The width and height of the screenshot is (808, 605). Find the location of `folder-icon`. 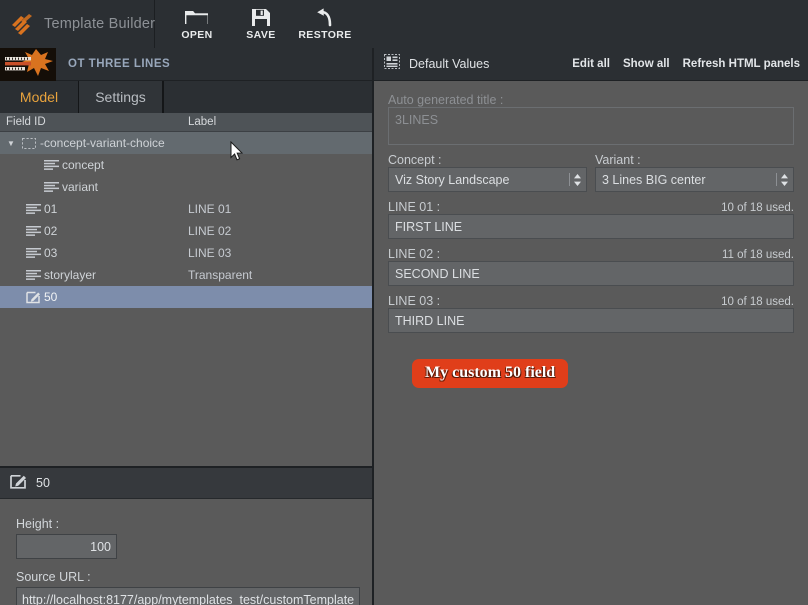

folder-icon is located at coordinates (197, 17).